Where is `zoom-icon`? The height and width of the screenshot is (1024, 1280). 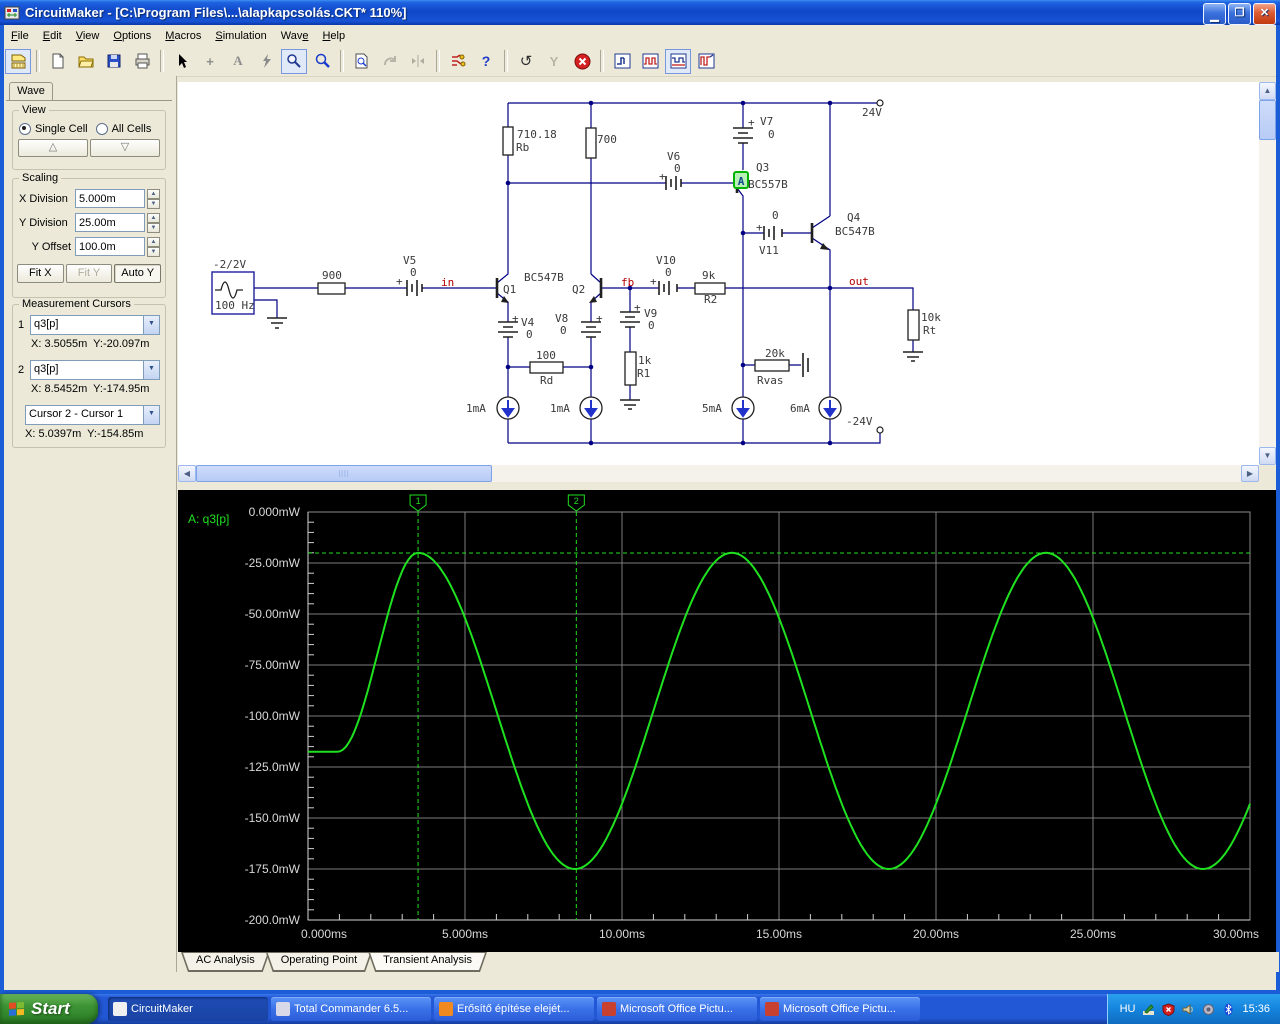 zoom-icon is located at coordinates (322, 61).